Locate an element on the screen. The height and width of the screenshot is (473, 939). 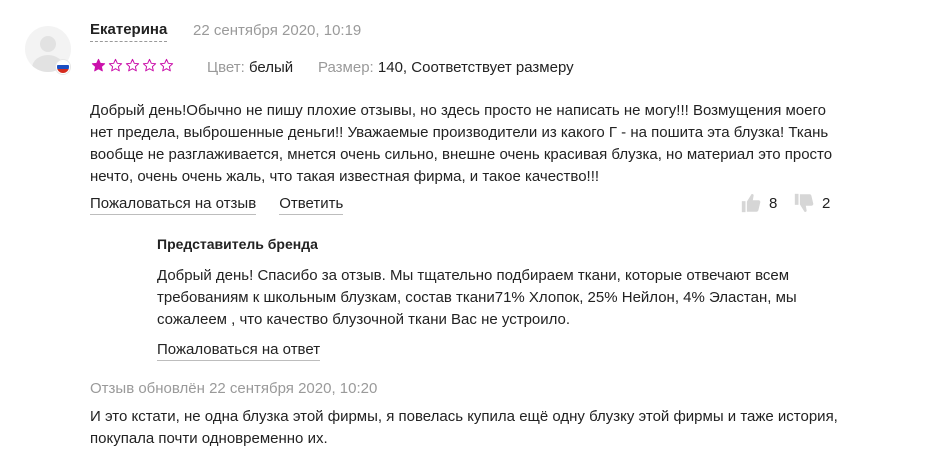
russia-flag-icon is located at coordinates (63, 67).